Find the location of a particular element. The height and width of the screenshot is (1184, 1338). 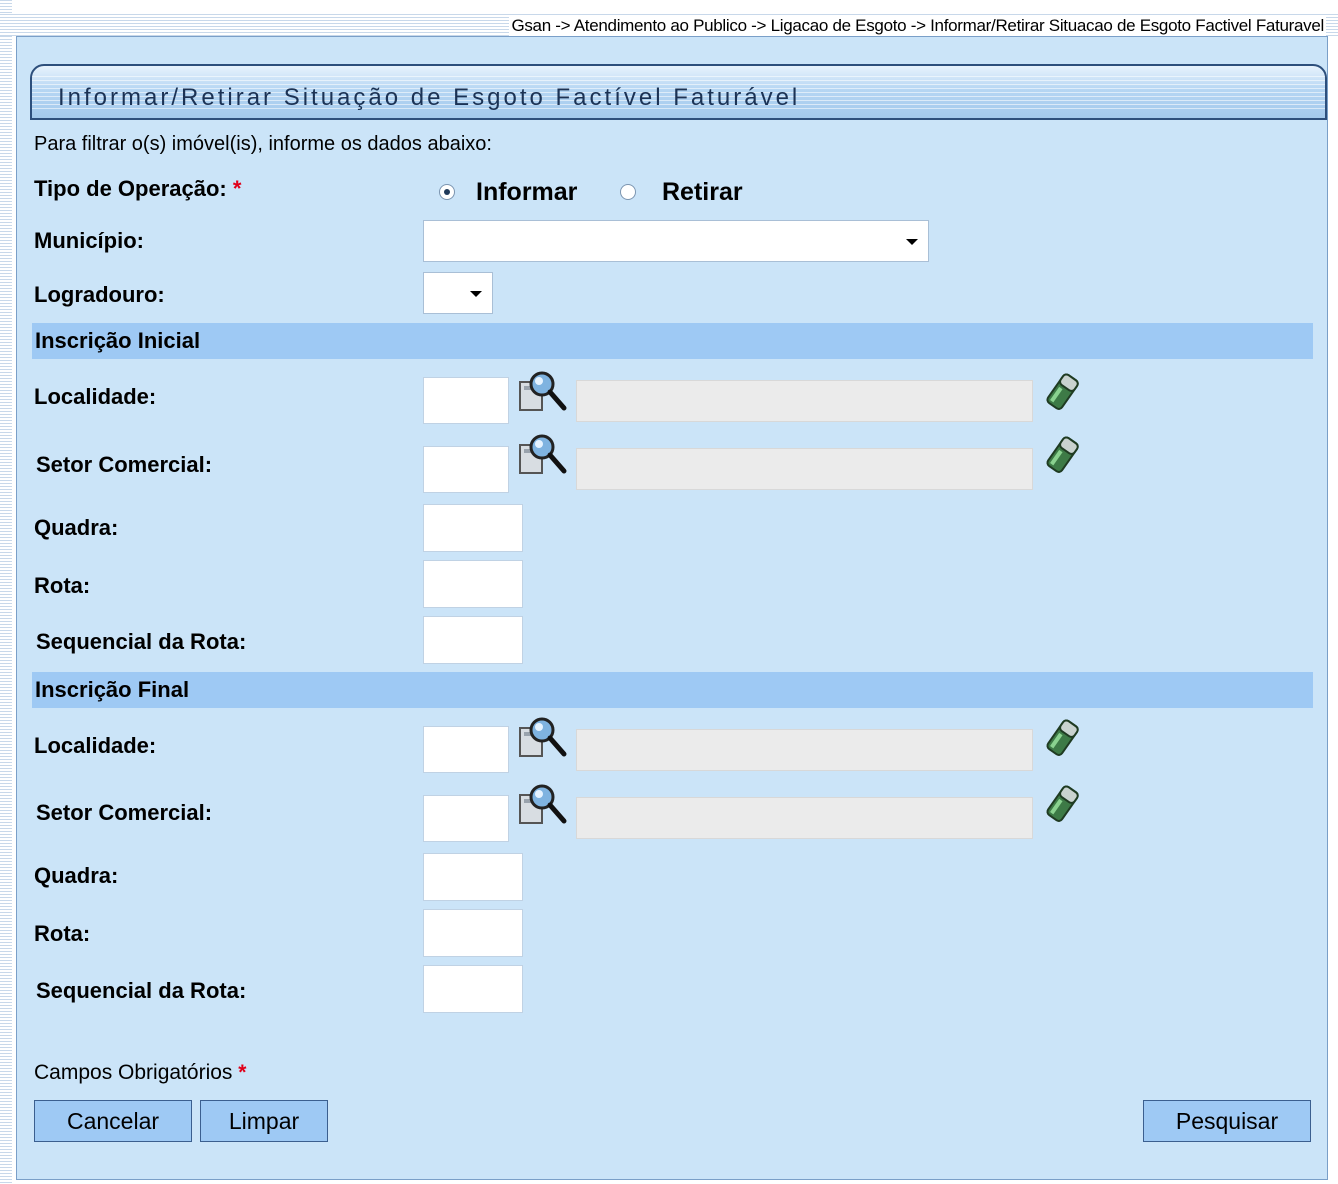

final-setor-description is located at coordinates (804, 818).